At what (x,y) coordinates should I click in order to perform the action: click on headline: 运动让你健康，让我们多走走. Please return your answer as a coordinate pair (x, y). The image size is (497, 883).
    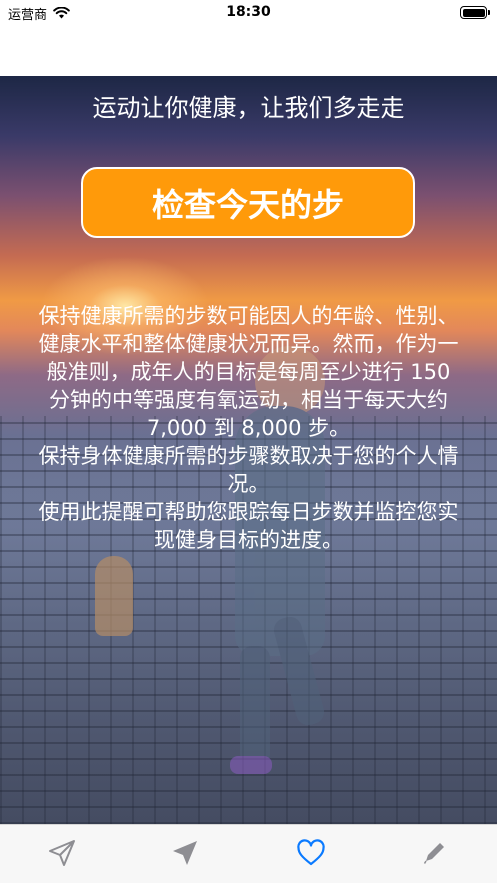
    Looking at the image, I should click on (248, 108).